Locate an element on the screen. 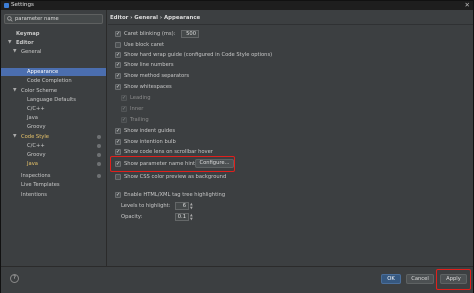  annotation-highlight-box is located at coordinates (172, 164).